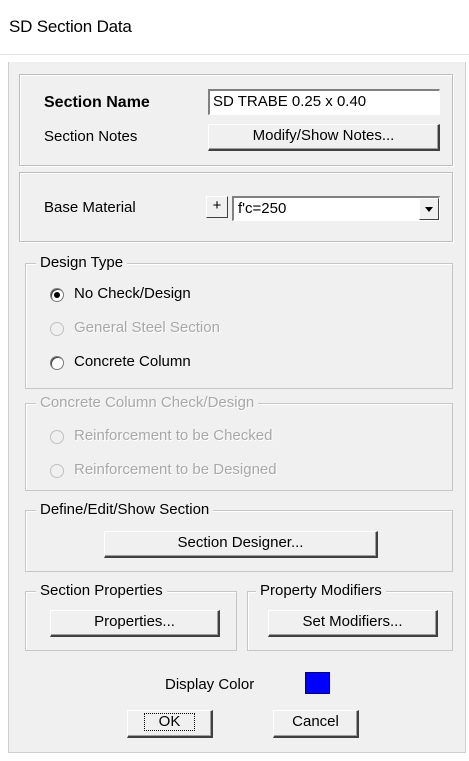 The height and width of the screenshot is (761, 469). I want to click on ok-button-label: OK, so click(169, 722).